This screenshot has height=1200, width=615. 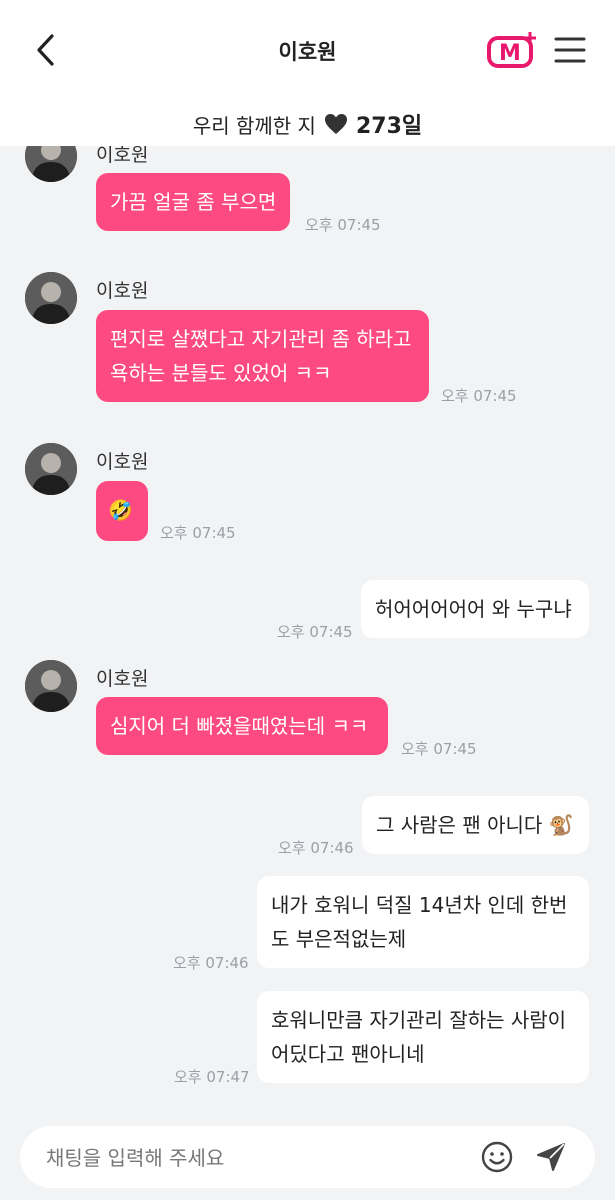 I want to click on smiley-icon, so click(x=497, y=1157).